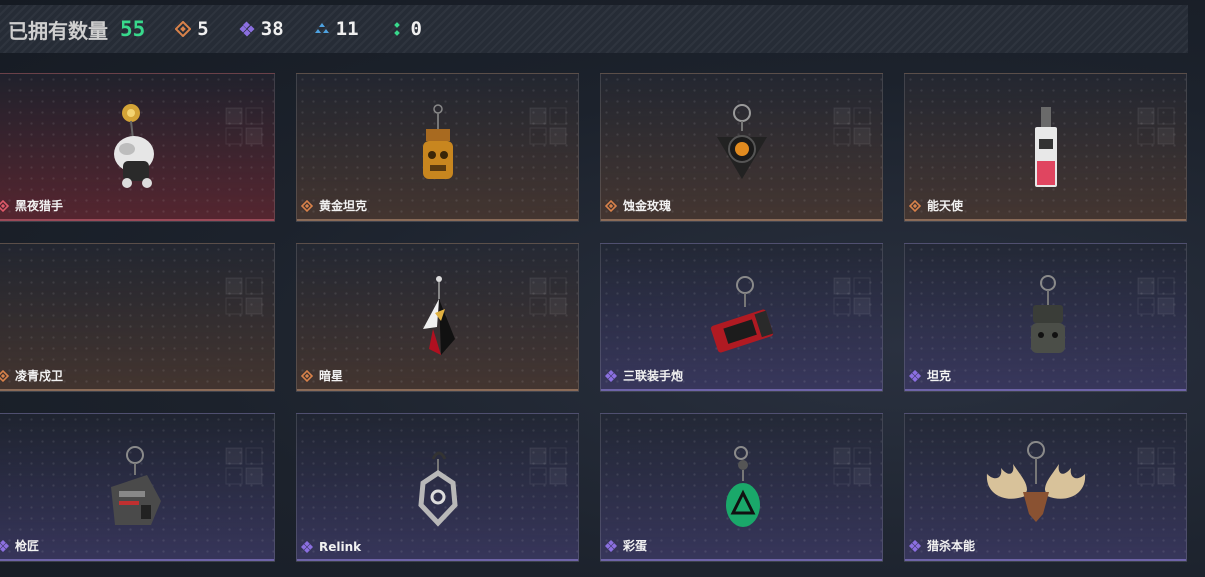  I want to click on red-diamond-icon, so click(4, 205).